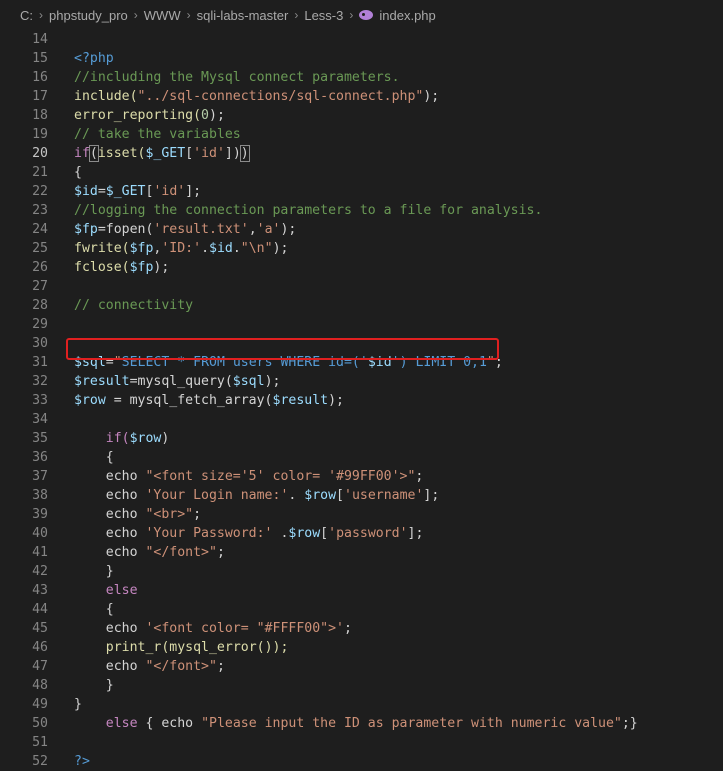 This screenshot has height=771, width=723. What do you see at coordinates (40, 628) in the screenshot?
I see `line-number: 45` at bounding box center [40, 628].